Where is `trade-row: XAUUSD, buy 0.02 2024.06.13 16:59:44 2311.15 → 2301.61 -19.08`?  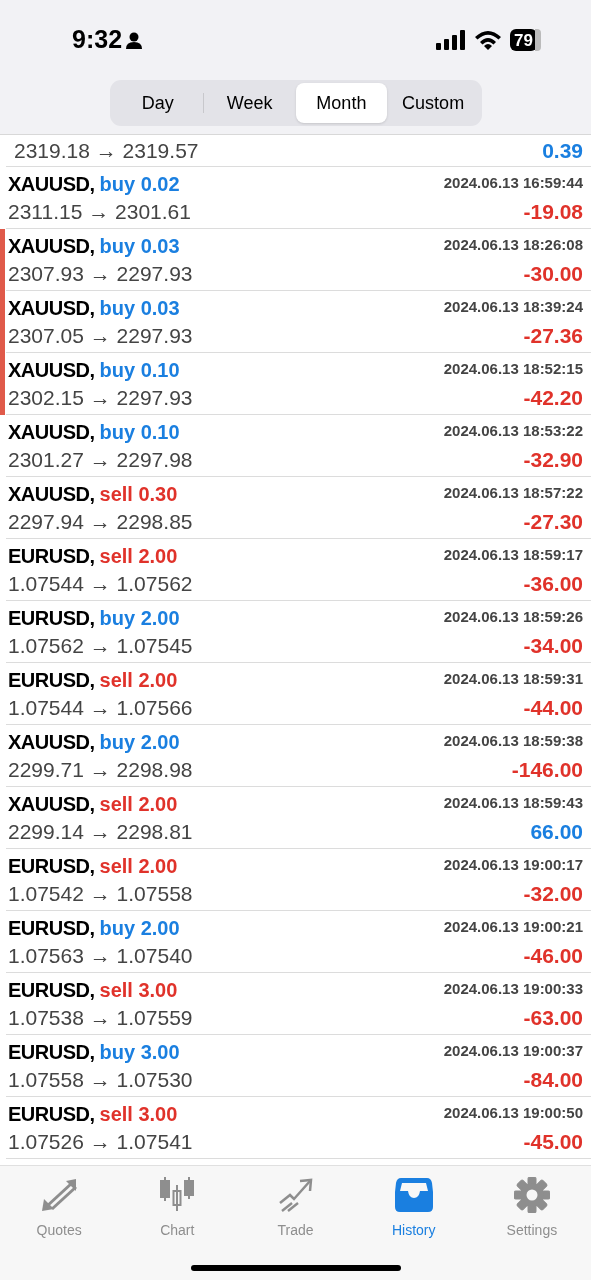
trade-row: XAUUSD, buy 0.02 2024.06.13 16:59:44 2311.15 → 2301.61 -19.08 is located at coordinates (295, 198).